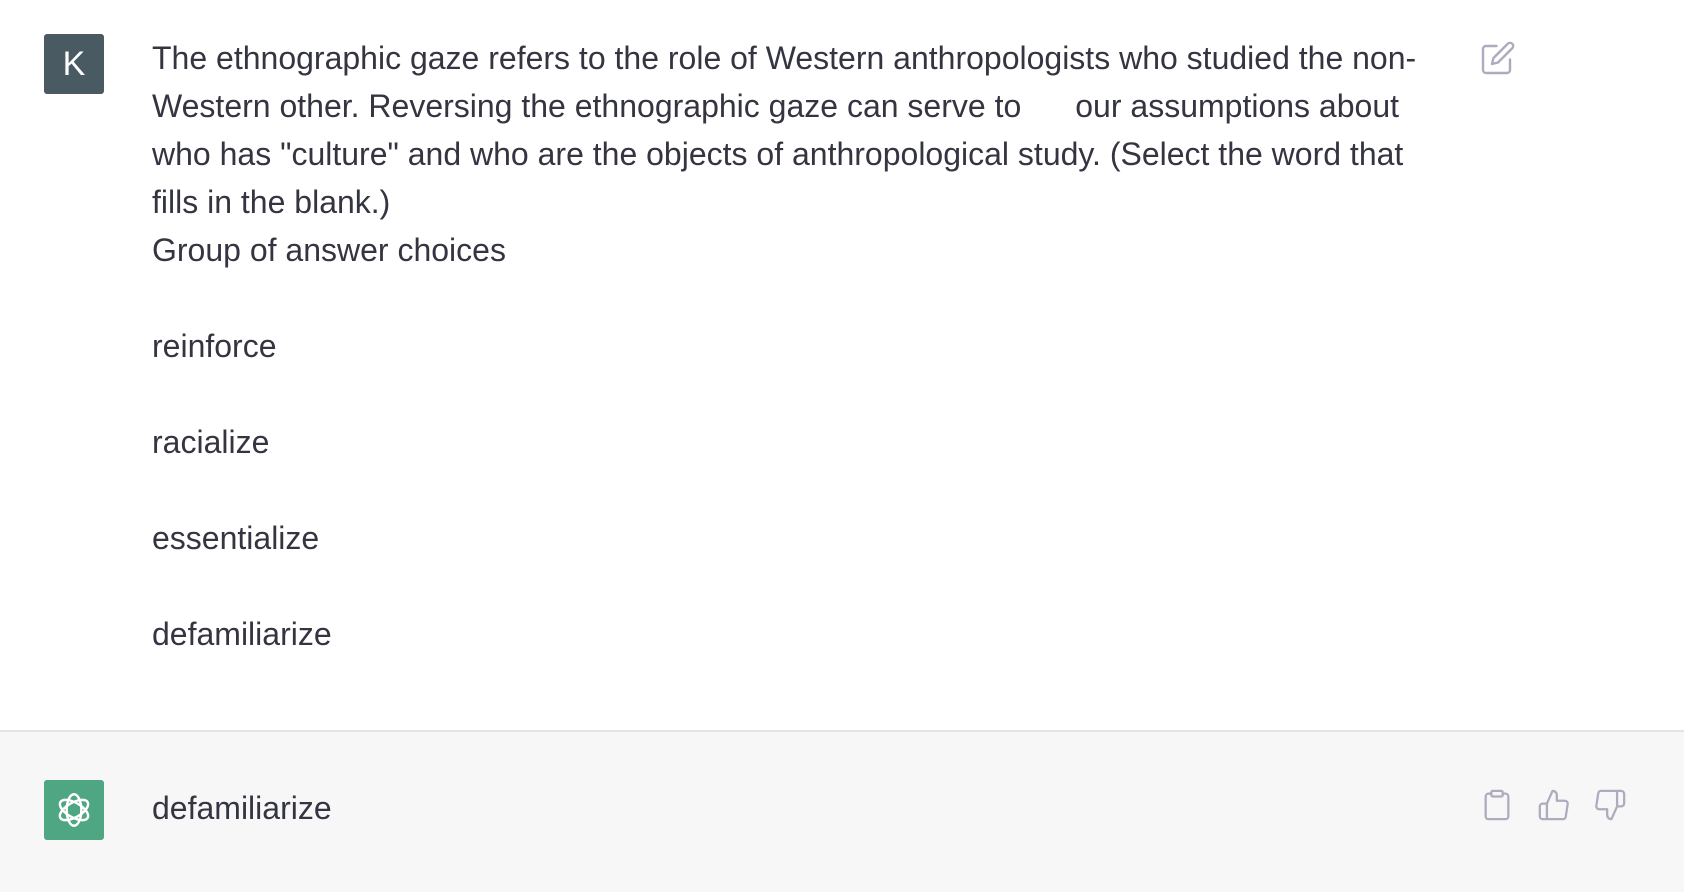 This screenshot has width=1684, height=892. I want to click on user-avatar: K, so click(74, 64).